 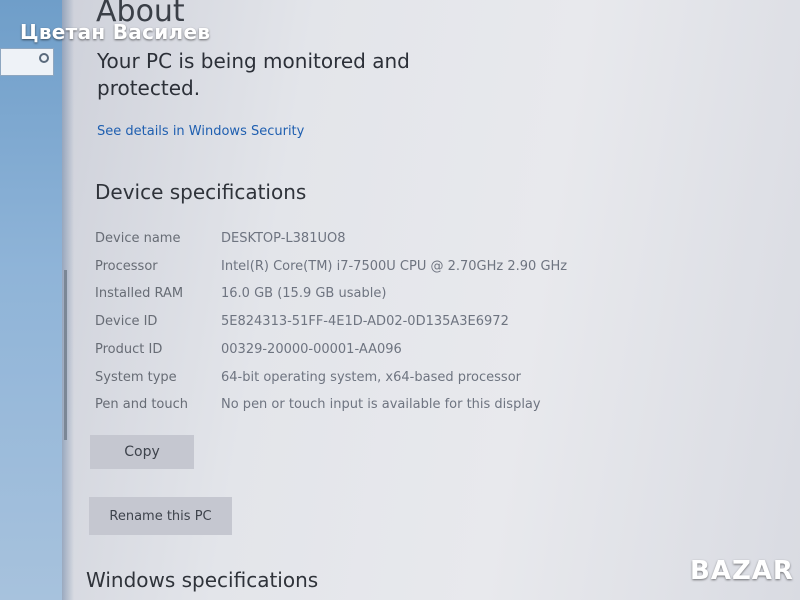 I want to click on seller-watermark: Цветан Василев, so click(x=115, y=32).